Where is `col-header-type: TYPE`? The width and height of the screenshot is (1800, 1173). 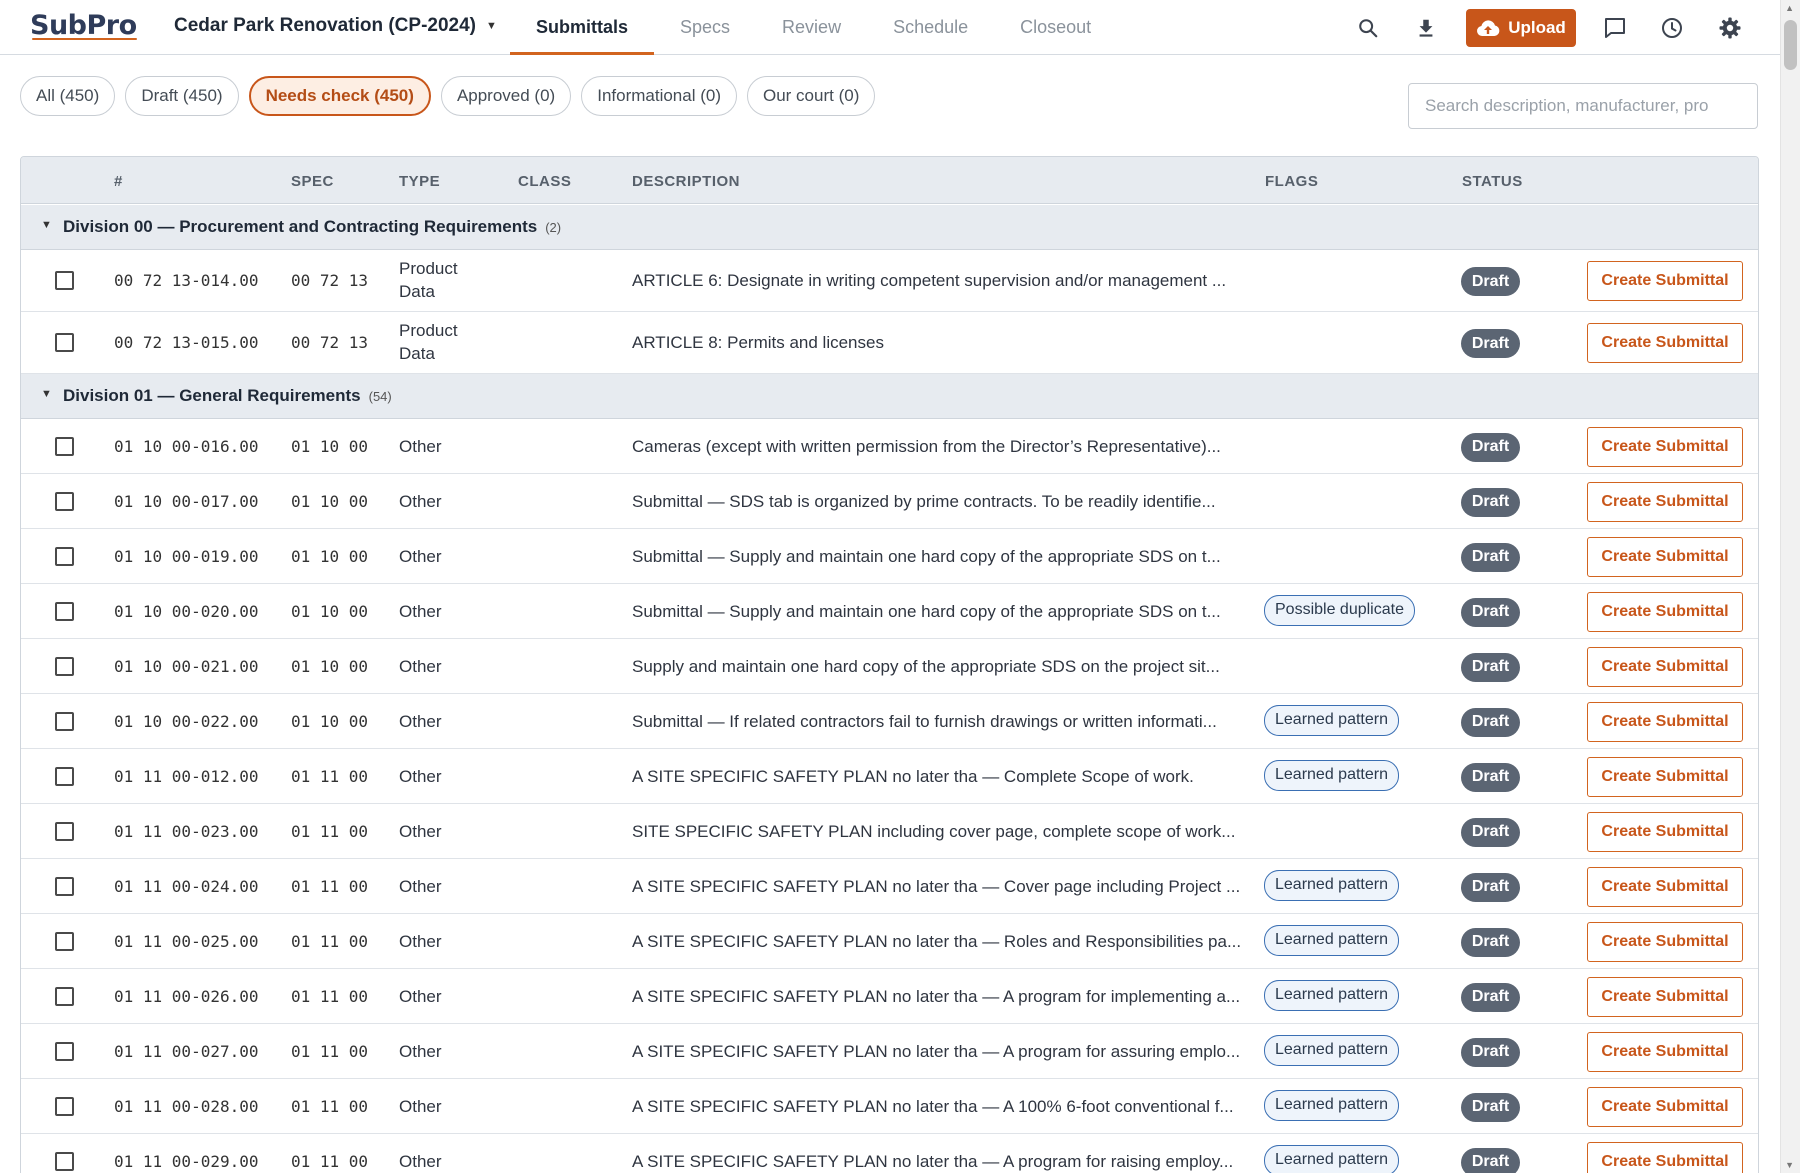
col-header-type: TYPE is located at coordinates (419, 181).